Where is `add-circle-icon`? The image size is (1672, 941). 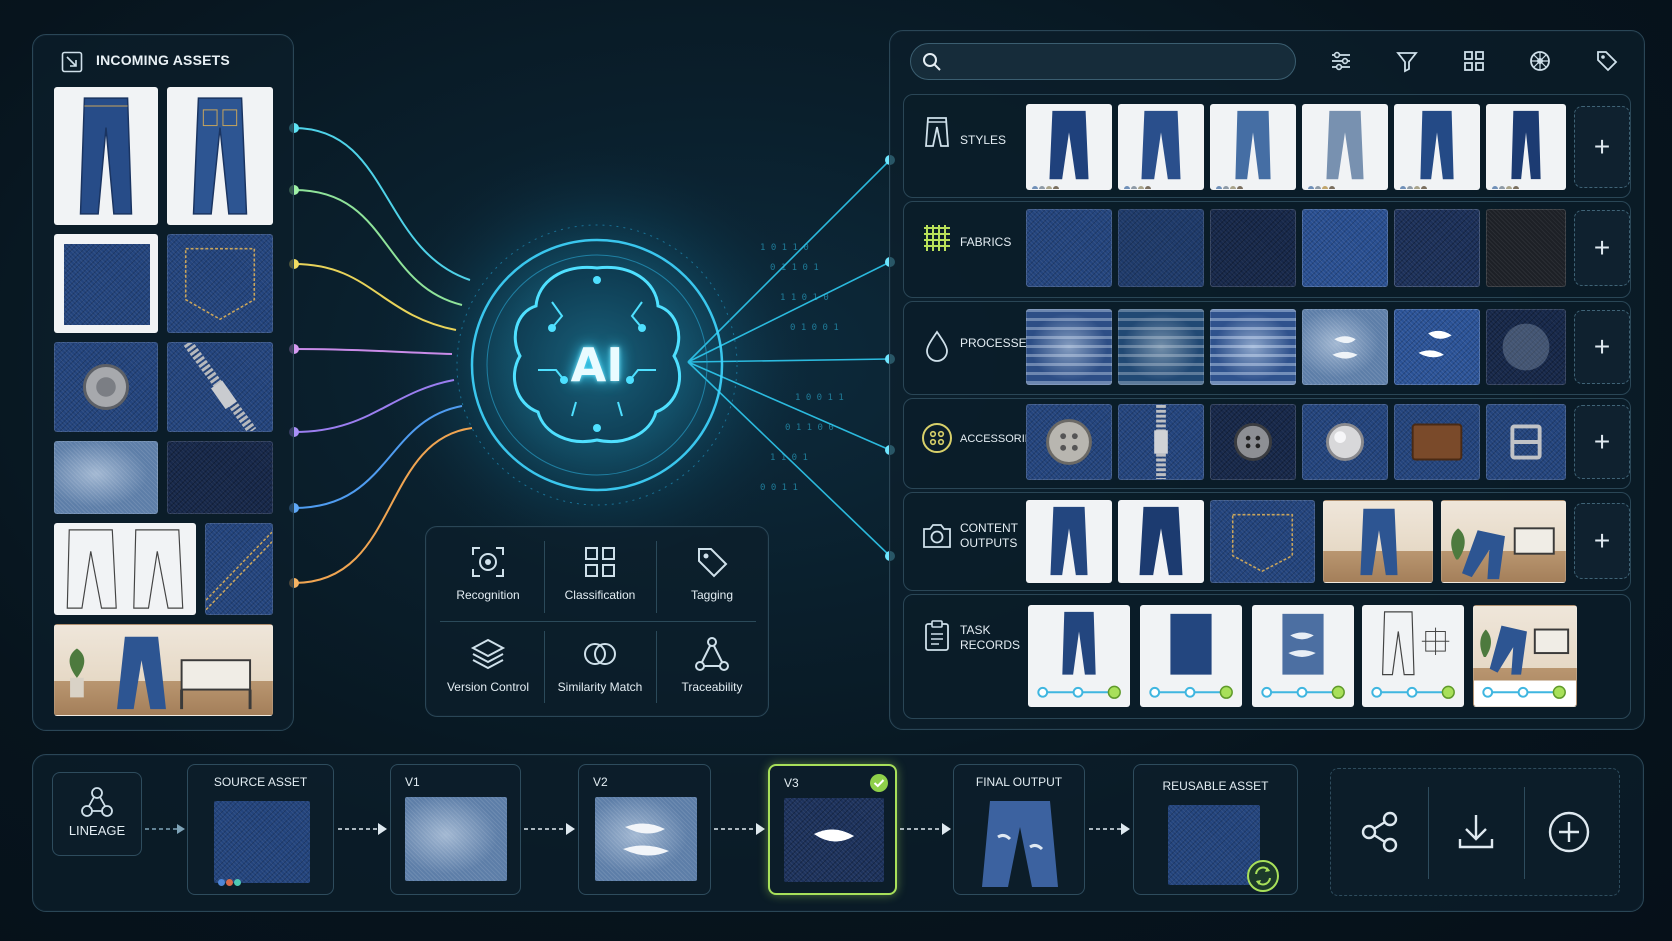 add-circle-icon is located at coordinates (1569, 832).